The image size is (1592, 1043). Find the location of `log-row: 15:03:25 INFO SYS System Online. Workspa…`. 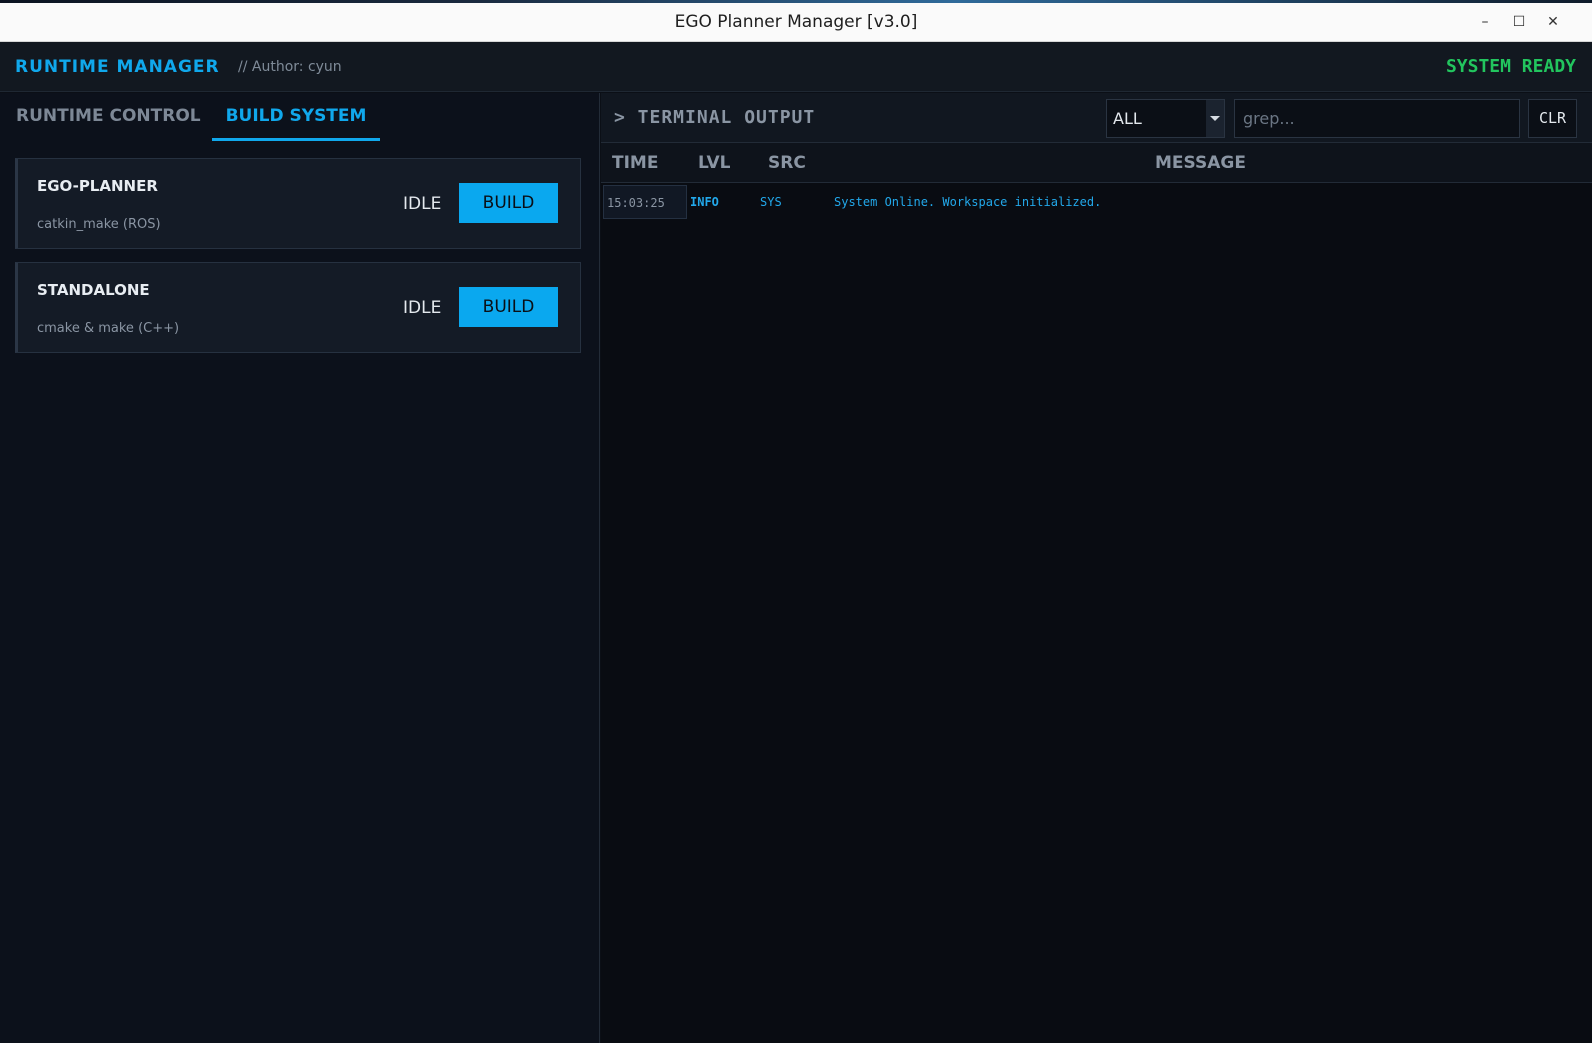

log-row: 15:03:25 INFO SYS System Online. Workspa… is located at coordinates (1096, 202).